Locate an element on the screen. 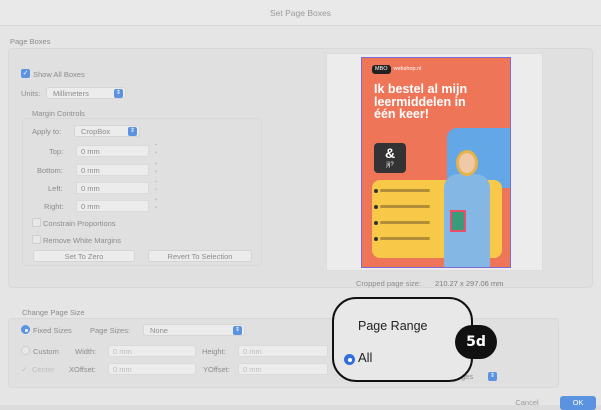  page-sizes-label: Page Sizes: is located at coordinates (110, 330).